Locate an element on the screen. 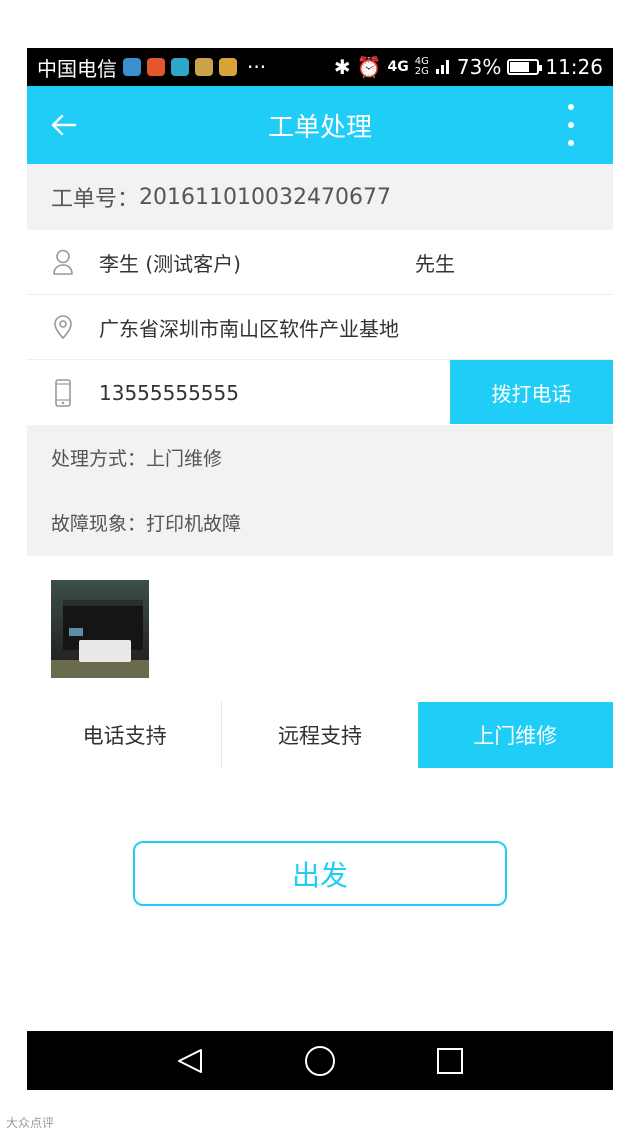 This screenshot has height=1138, width=640. arrow-left-icon is located at coordinates (64, 125).